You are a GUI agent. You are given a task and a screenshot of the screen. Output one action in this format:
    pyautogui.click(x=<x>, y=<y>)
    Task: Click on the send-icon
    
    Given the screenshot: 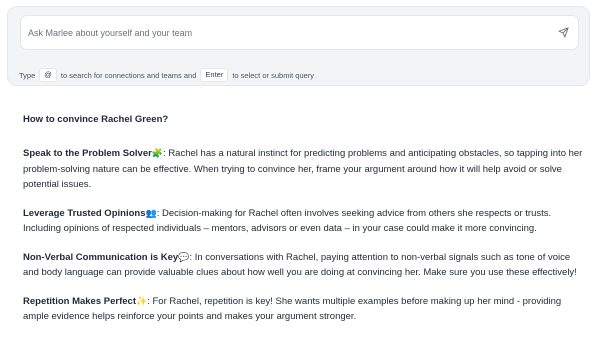 What is the action you would take?
    pyautogui.click(x=563, y=32)
    